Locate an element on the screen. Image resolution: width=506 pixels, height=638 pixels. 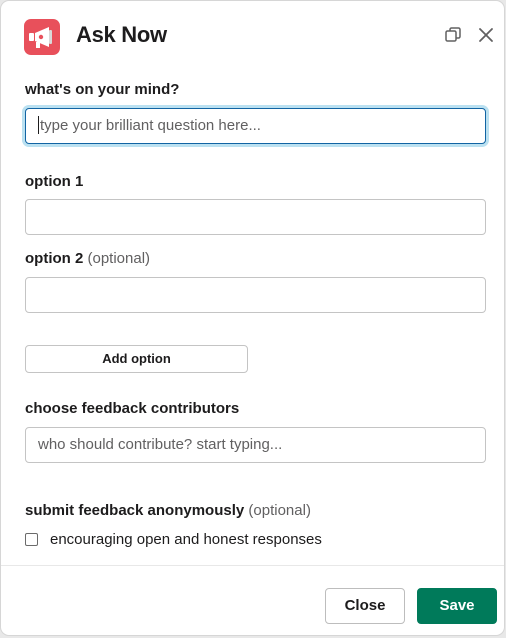
footer-divider is located at coordinates (252, 565).